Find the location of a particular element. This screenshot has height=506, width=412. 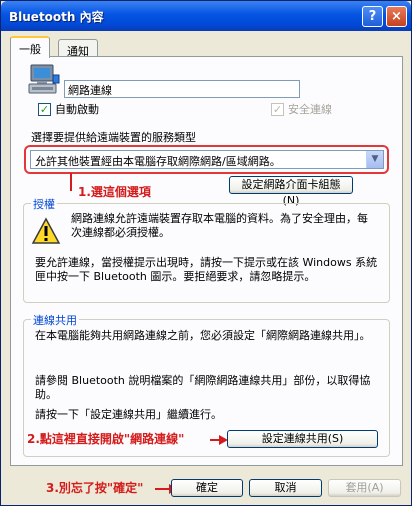

service-type-select: 允許其他裝置經由本電腦存取網際網路/區域網路。 ▼ is located at coordinates (207, 159).